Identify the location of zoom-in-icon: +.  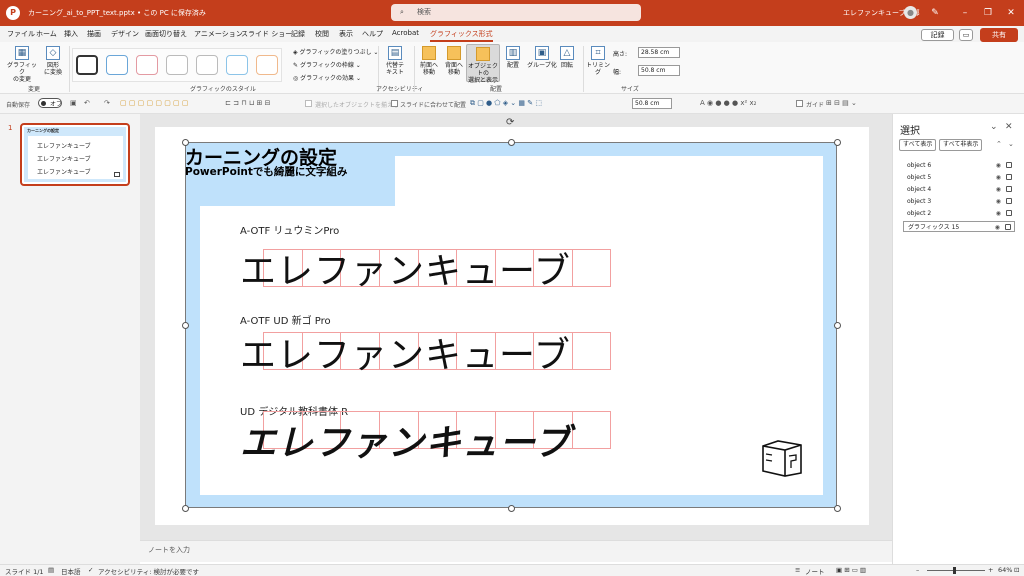
(990, 570).